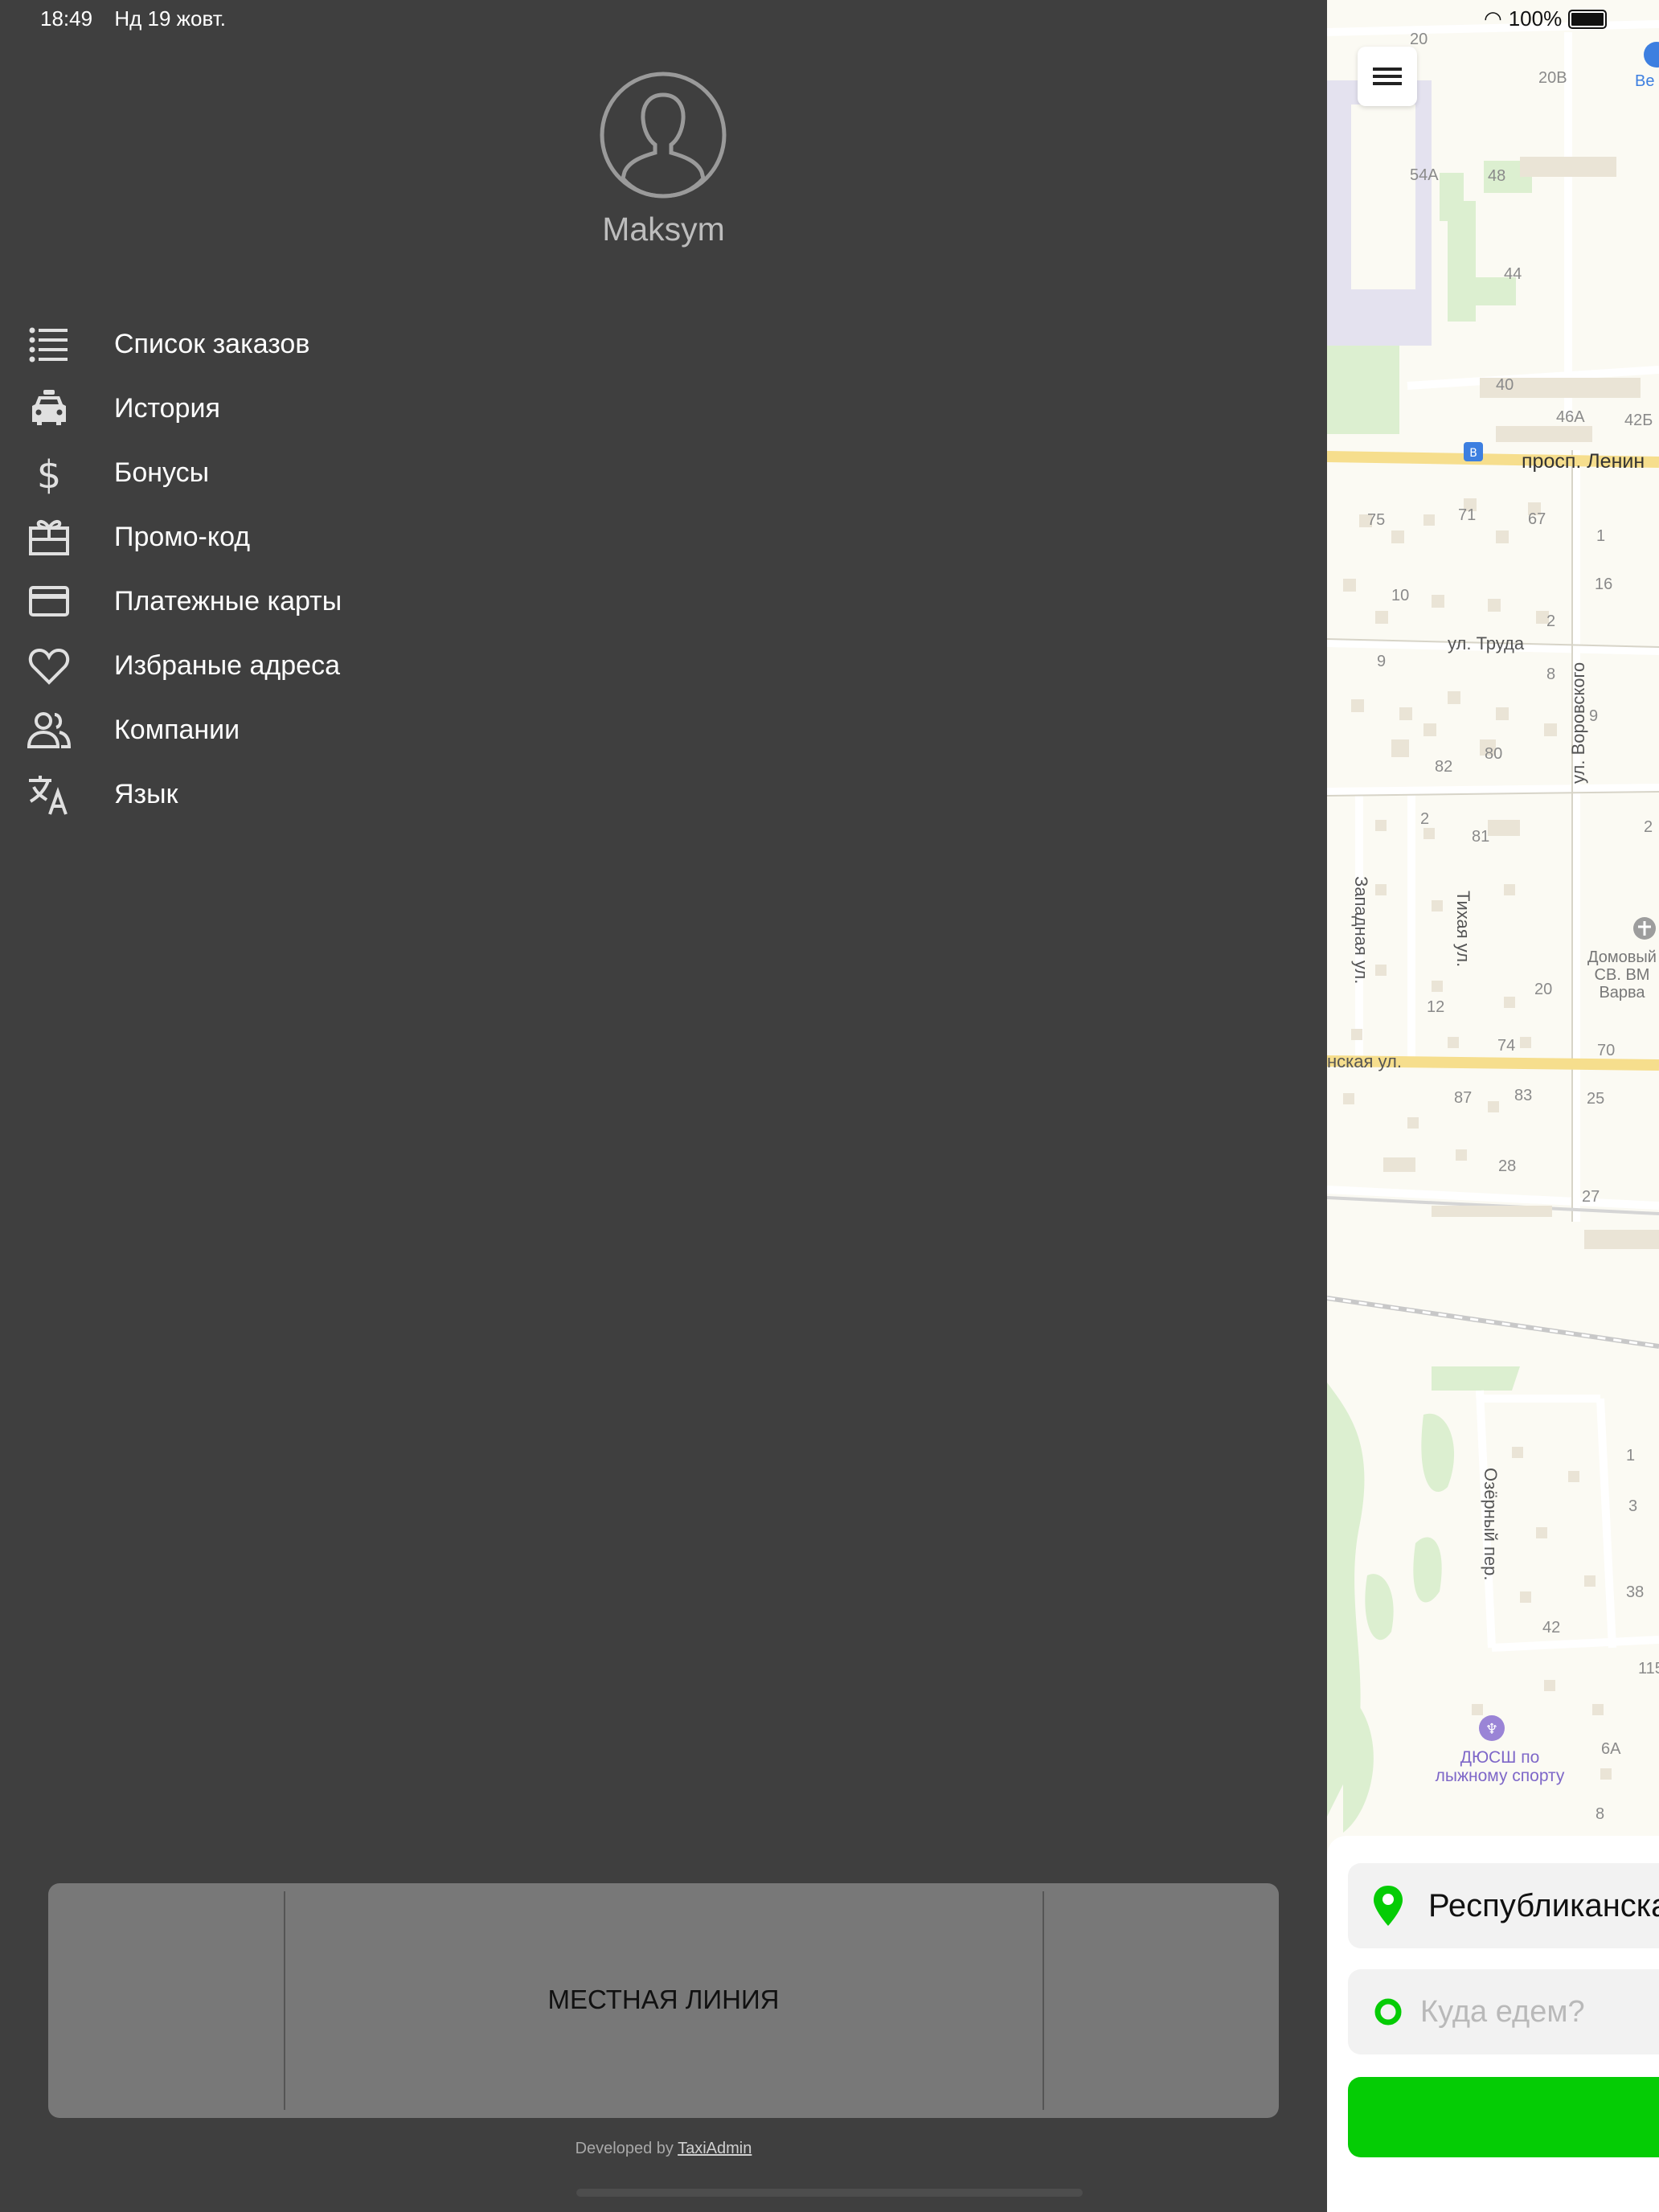  I want to click on status-bar-left: 18:49 Нд 19 жовт., so click(141, 18).